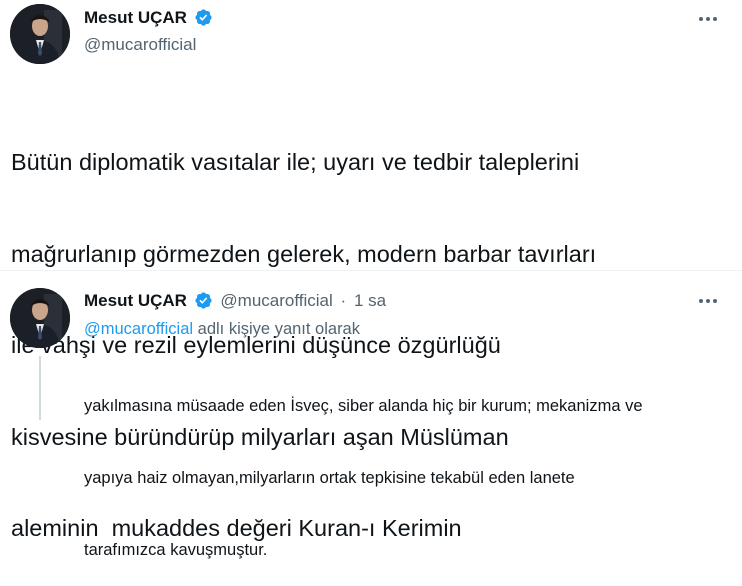  Describe the element at coordinates (40, 388) in the screenshot. I see `thread-line` at that location.